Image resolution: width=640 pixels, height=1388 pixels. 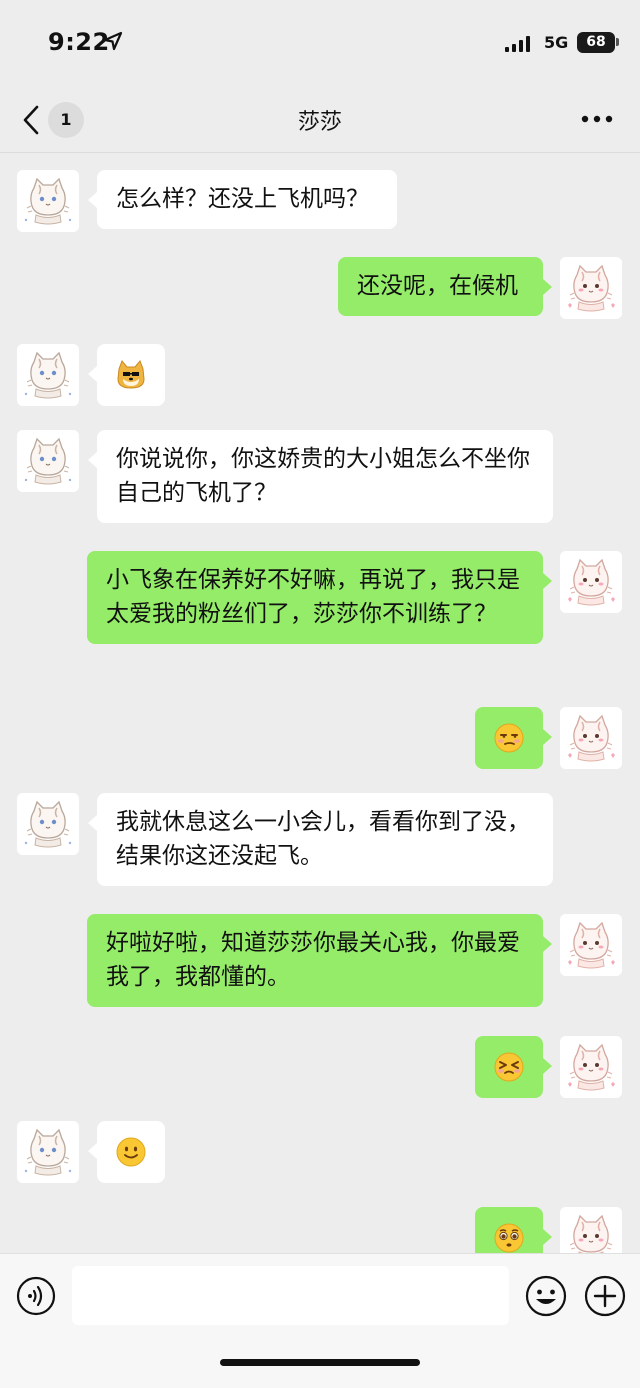 I want to click on input-bar, so click(x=320, y=1320).